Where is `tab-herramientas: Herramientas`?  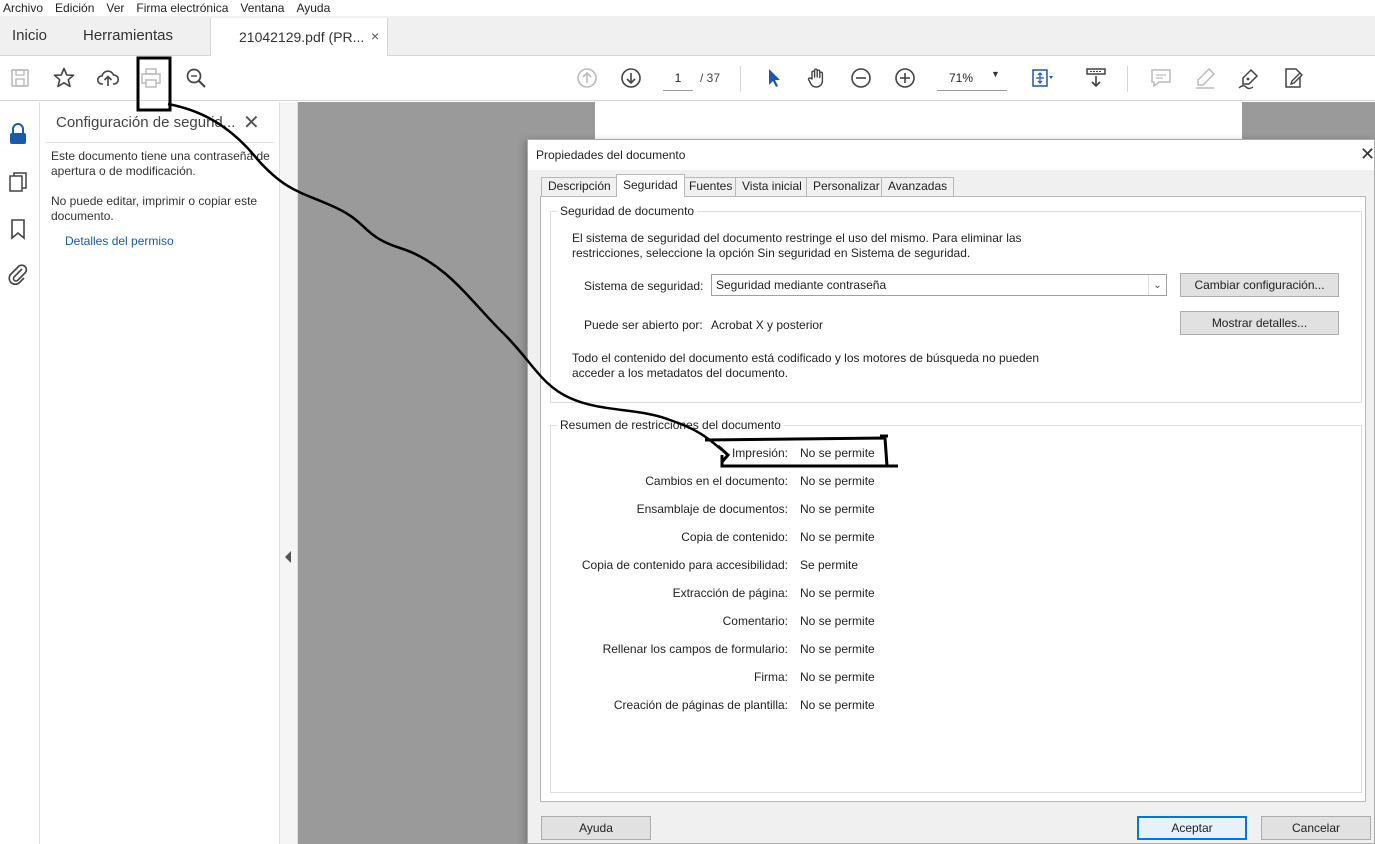
tab-herramientas: Herramientas is located at coordinates (128, 35).